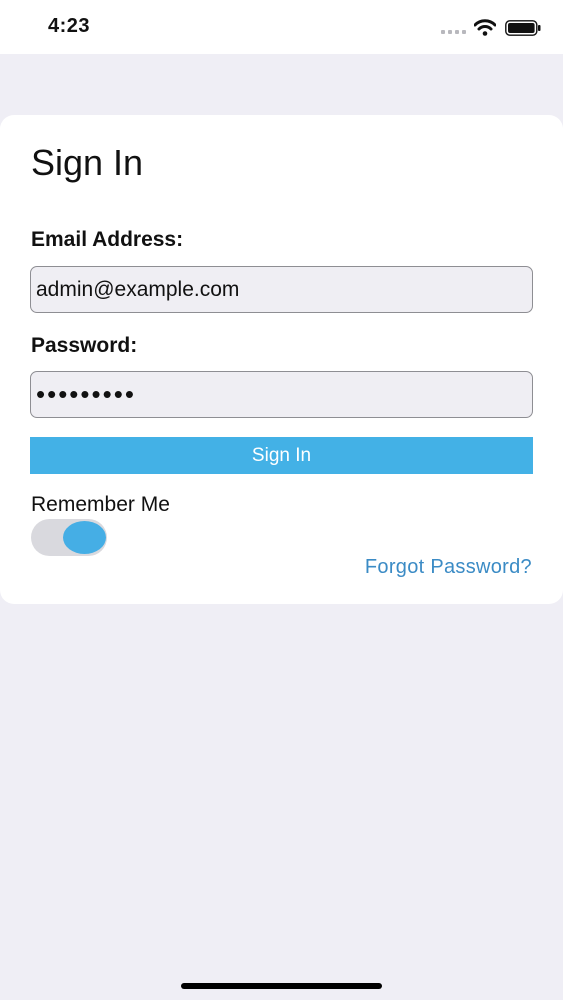 The image size is (563, 1000). I want to click on remember-me-toggle, so click(69, 537).